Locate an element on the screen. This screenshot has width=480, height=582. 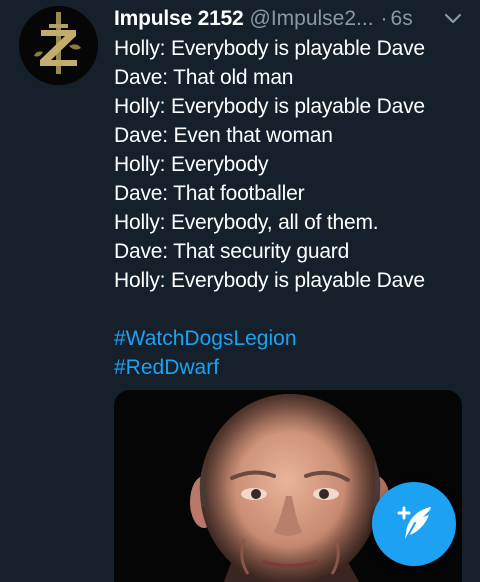
tweet-header: Impulse 2152 @Impulse2... · 6s is located at coordinates (292, 19).